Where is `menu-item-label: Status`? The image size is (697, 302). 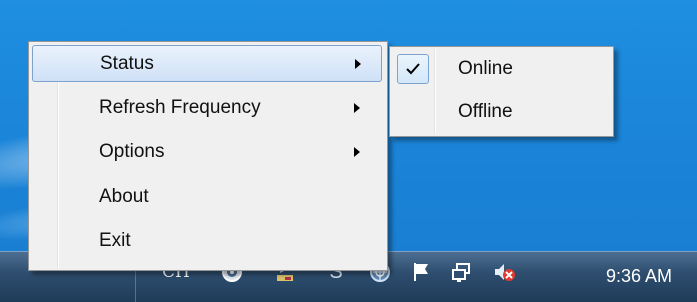
menu-item-label: Status is located at coordinates (127, 63).